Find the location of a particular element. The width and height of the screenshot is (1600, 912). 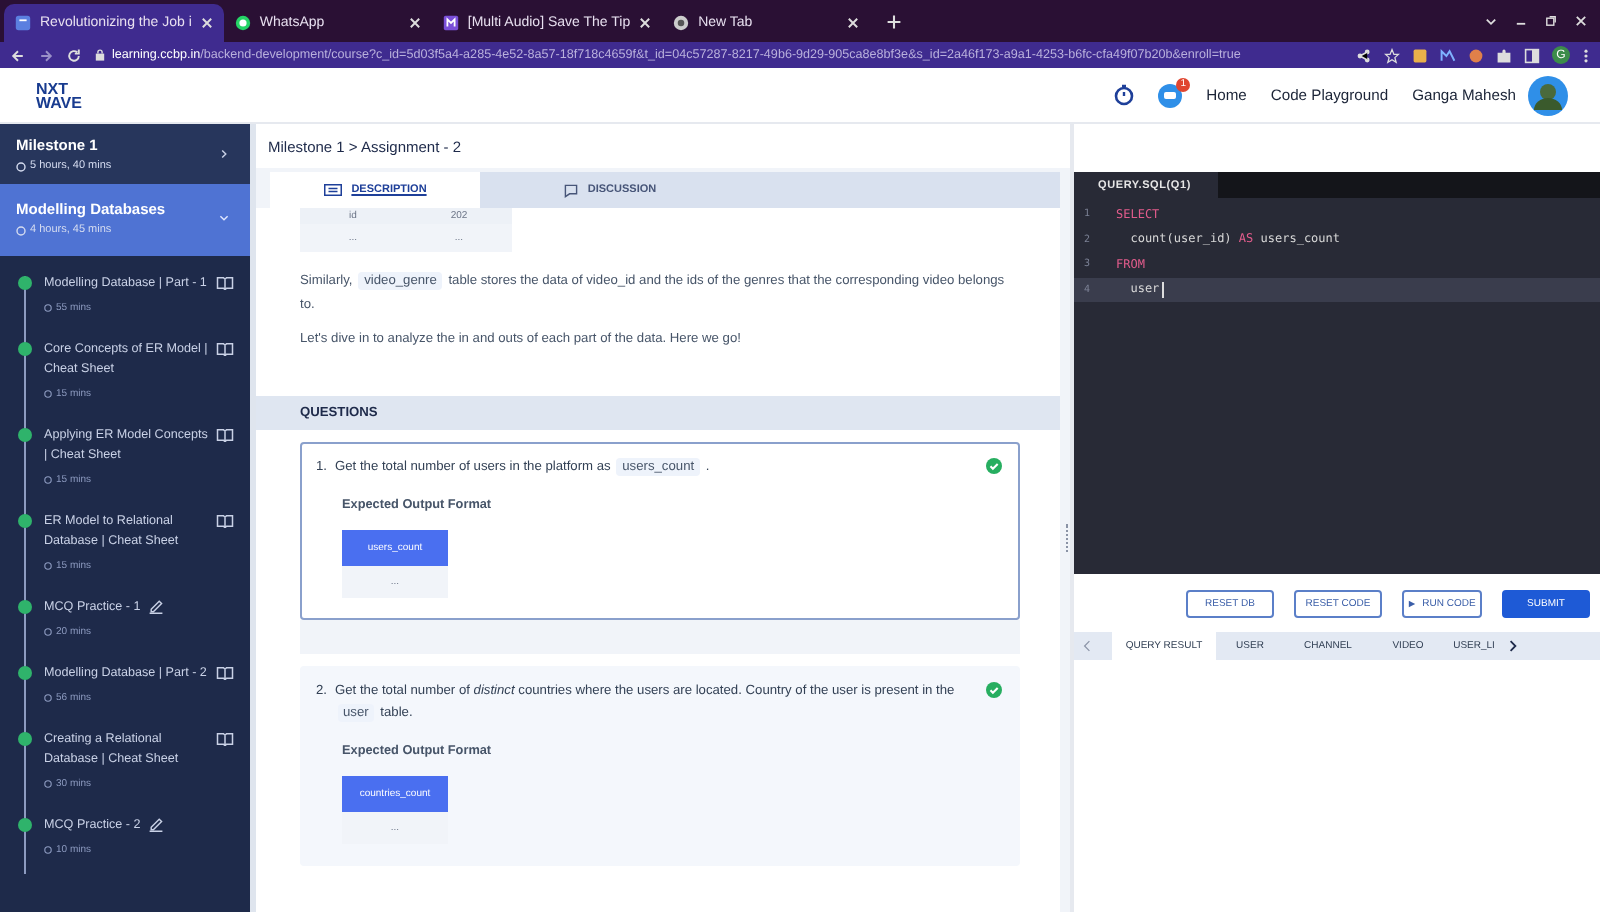

forward-icon is located at coordinates (46, 55).